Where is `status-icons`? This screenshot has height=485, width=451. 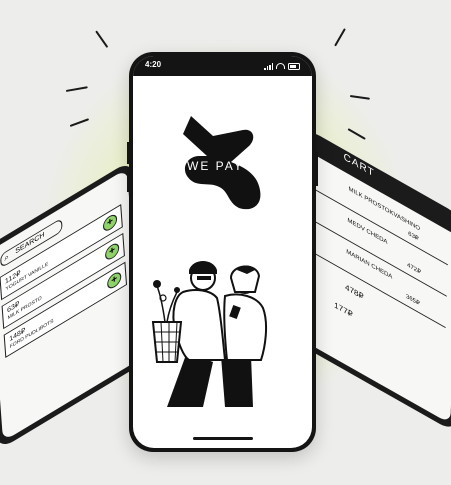
status-icons is located at coordinates (282, 66).